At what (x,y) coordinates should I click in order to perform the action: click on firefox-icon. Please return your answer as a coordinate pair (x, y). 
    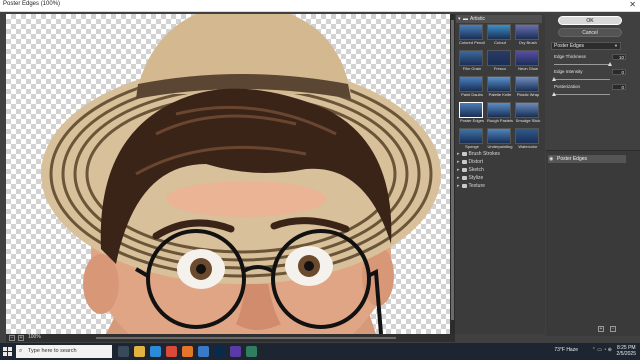
    Looking at the image, I should click on (187, 351).